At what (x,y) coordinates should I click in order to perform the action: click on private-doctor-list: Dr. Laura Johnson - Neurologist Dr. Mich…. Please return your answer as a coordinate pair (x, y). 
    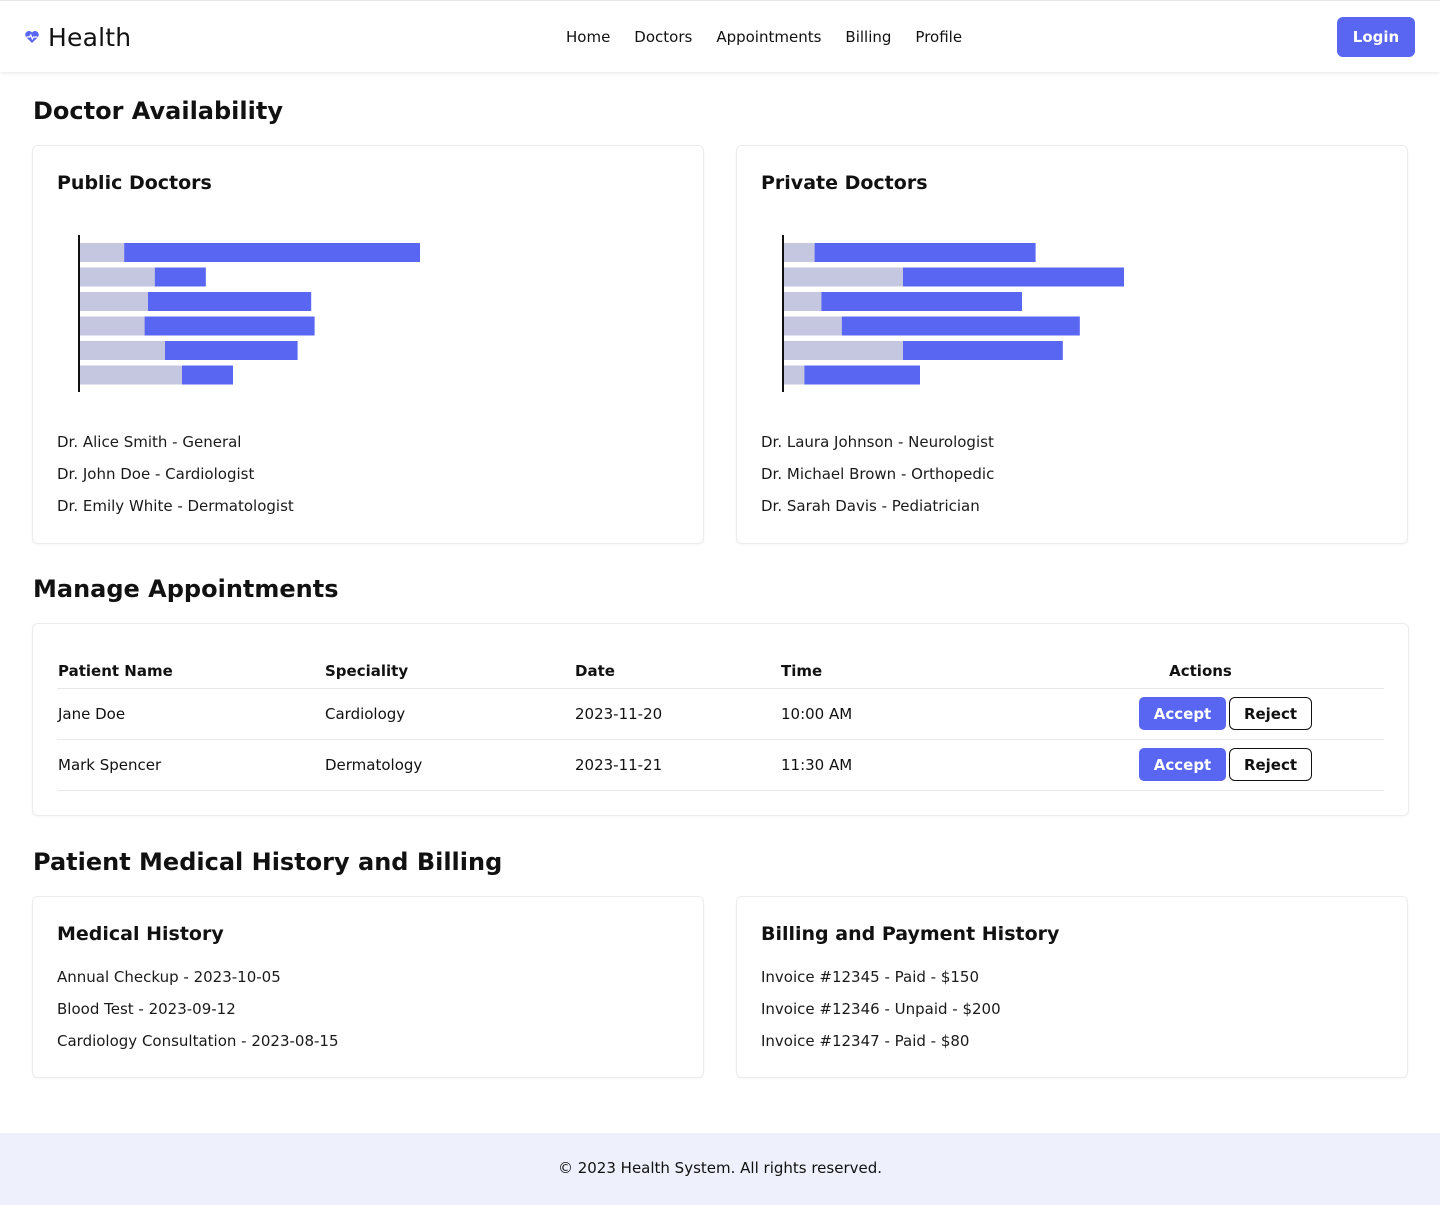
    Looking at the image, I should click on (877, 478).